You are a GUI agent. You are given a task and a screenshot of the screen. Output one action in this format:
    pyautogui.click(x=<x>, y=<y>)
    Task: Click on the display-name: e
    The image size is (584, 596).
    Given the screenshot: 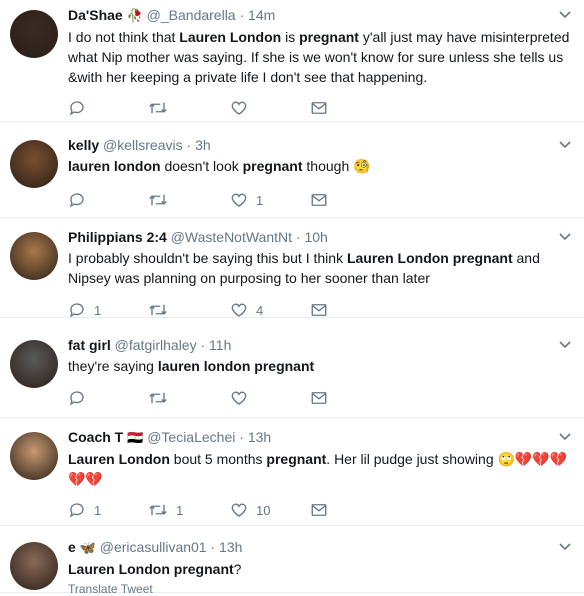 What is the action you would take?
    pyautogui.click(x=72, y=547)
    